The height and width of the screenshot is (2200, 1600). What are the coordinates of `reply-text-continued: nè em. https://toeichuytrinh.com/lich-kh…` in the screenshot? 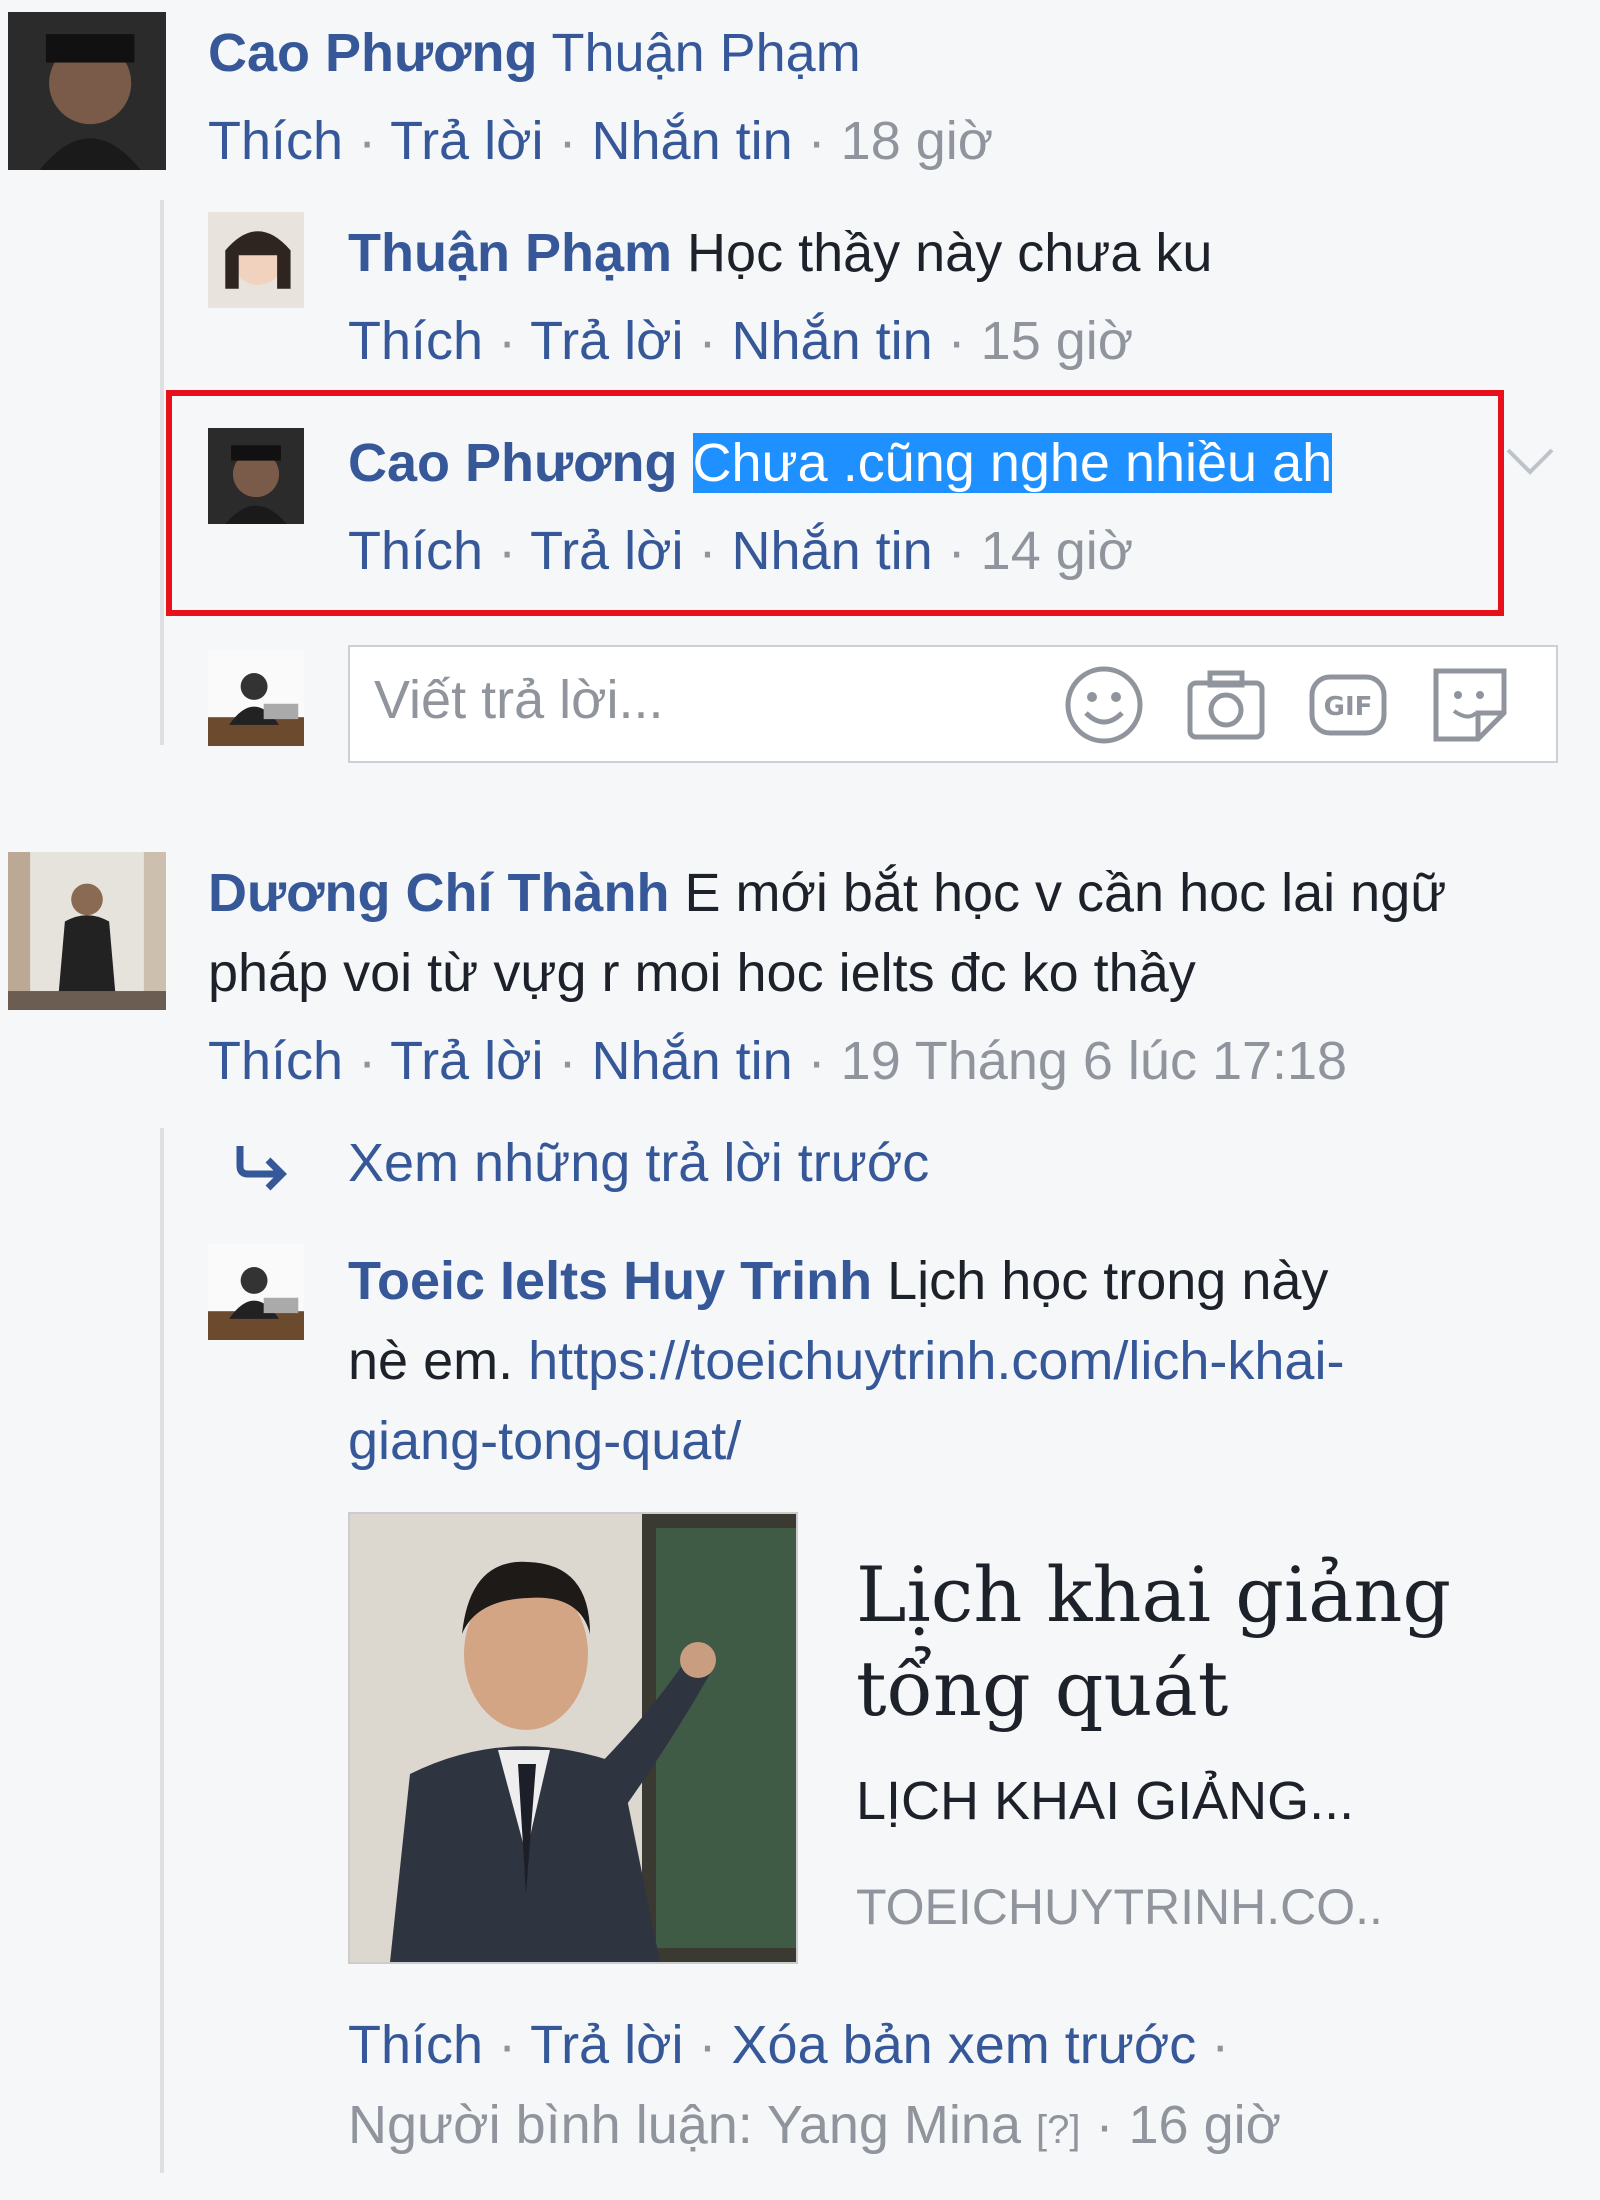 It's located at (846, 1361).